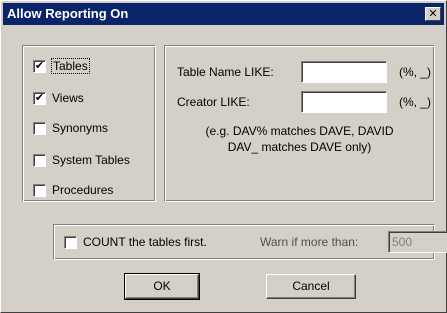  What do you see at coordinates (415, 72) in the screenshot?
I see `table-name-wildcard-hint: (%, _)` at bounding box center [415, 72].